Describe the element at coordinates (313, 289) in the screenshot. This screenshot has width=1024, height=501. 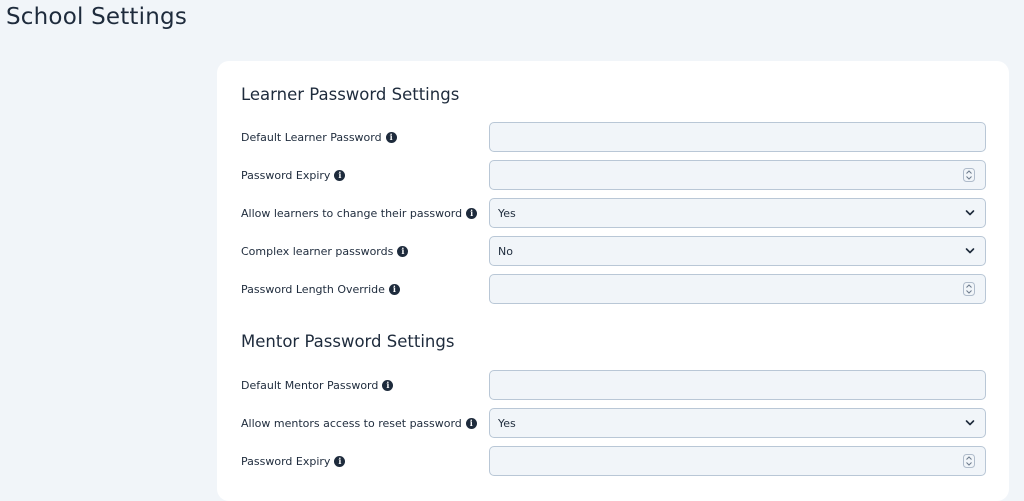
I see `label-text: Password Length Override` at that location.